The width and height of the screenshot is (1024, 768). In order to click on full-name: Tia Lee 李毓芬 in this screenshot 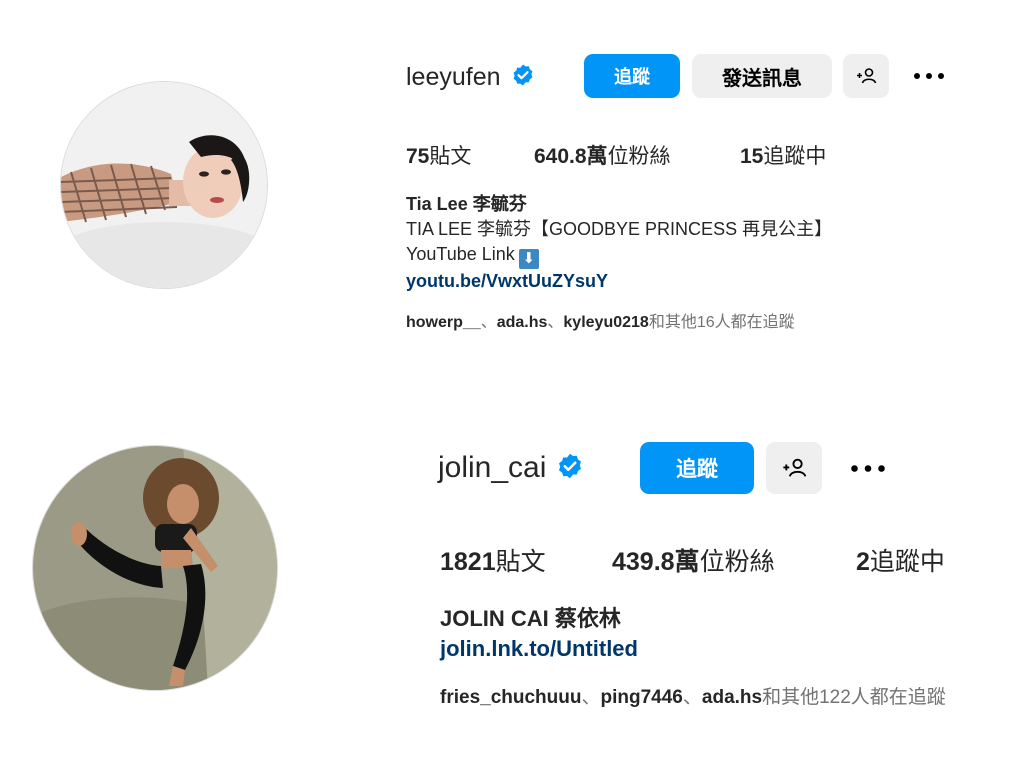, I will do `click(466, 204)`.